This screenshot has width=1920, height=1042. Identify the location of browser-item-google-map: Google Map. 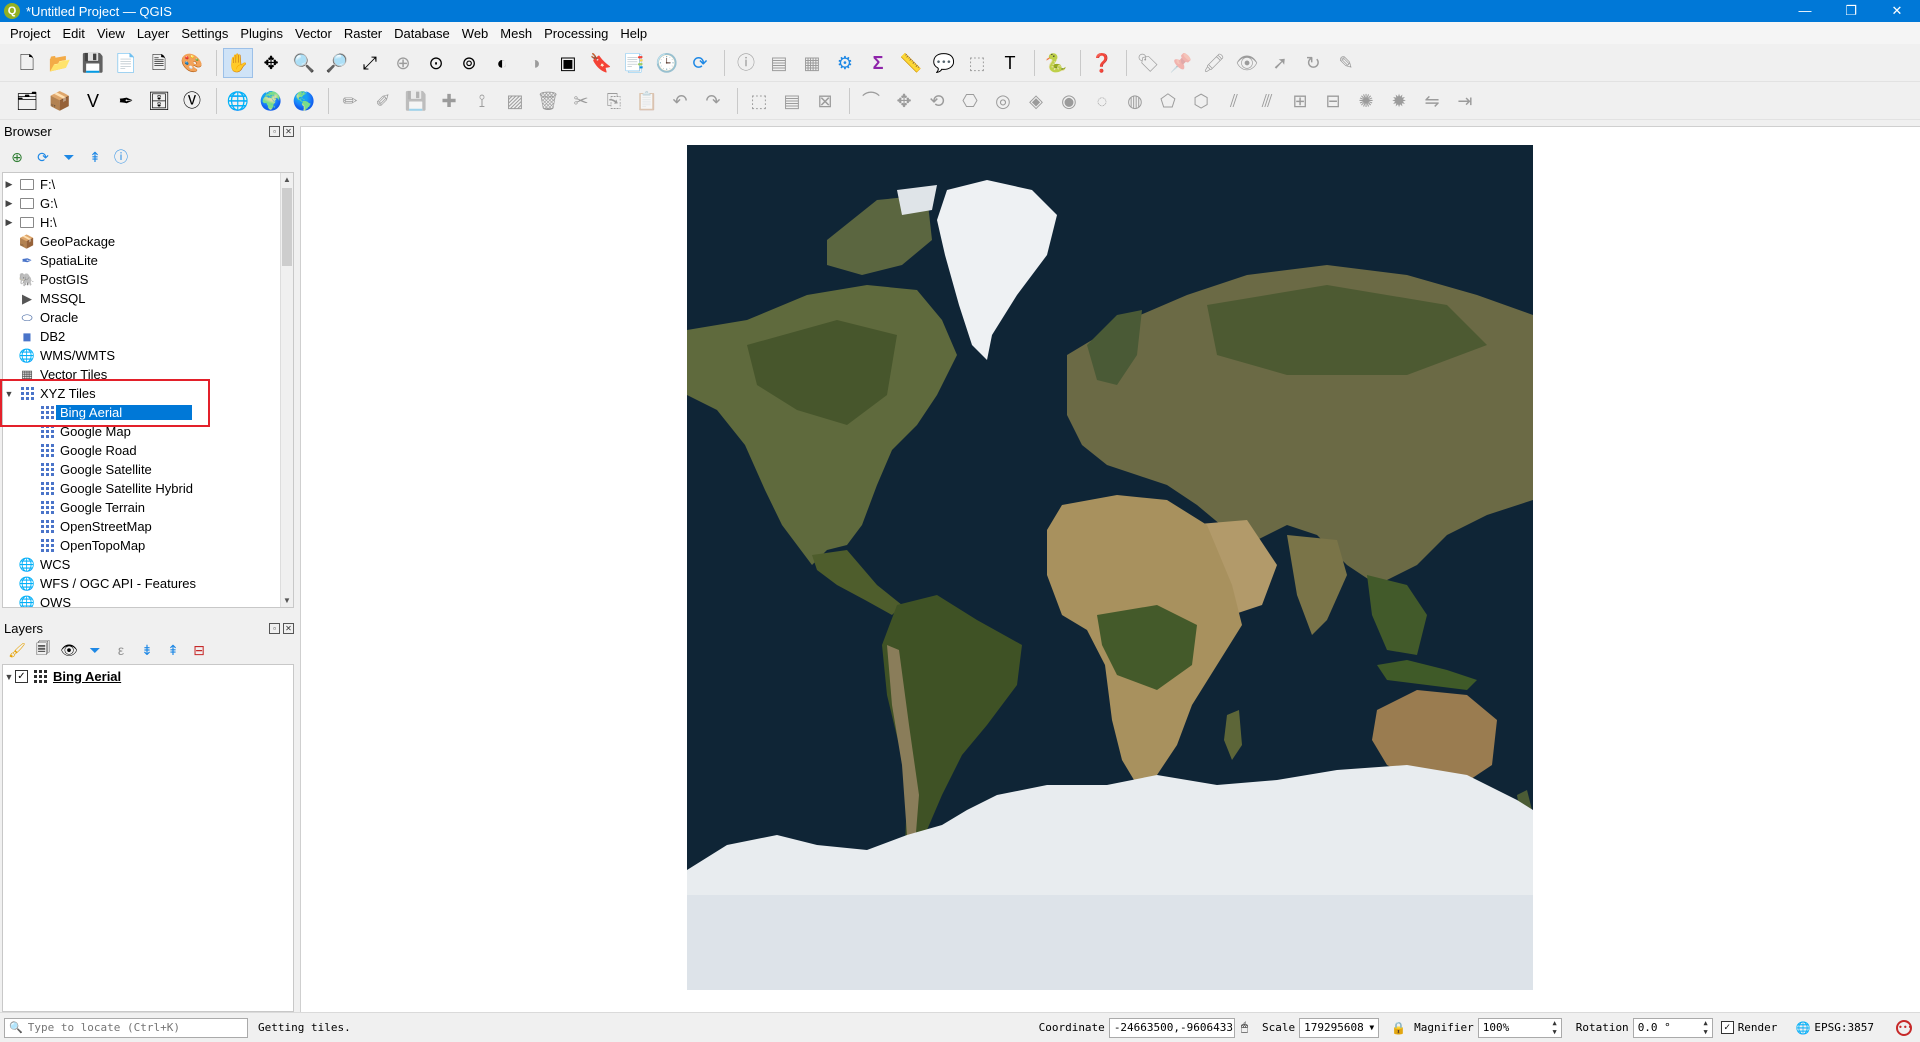
(142, 431).